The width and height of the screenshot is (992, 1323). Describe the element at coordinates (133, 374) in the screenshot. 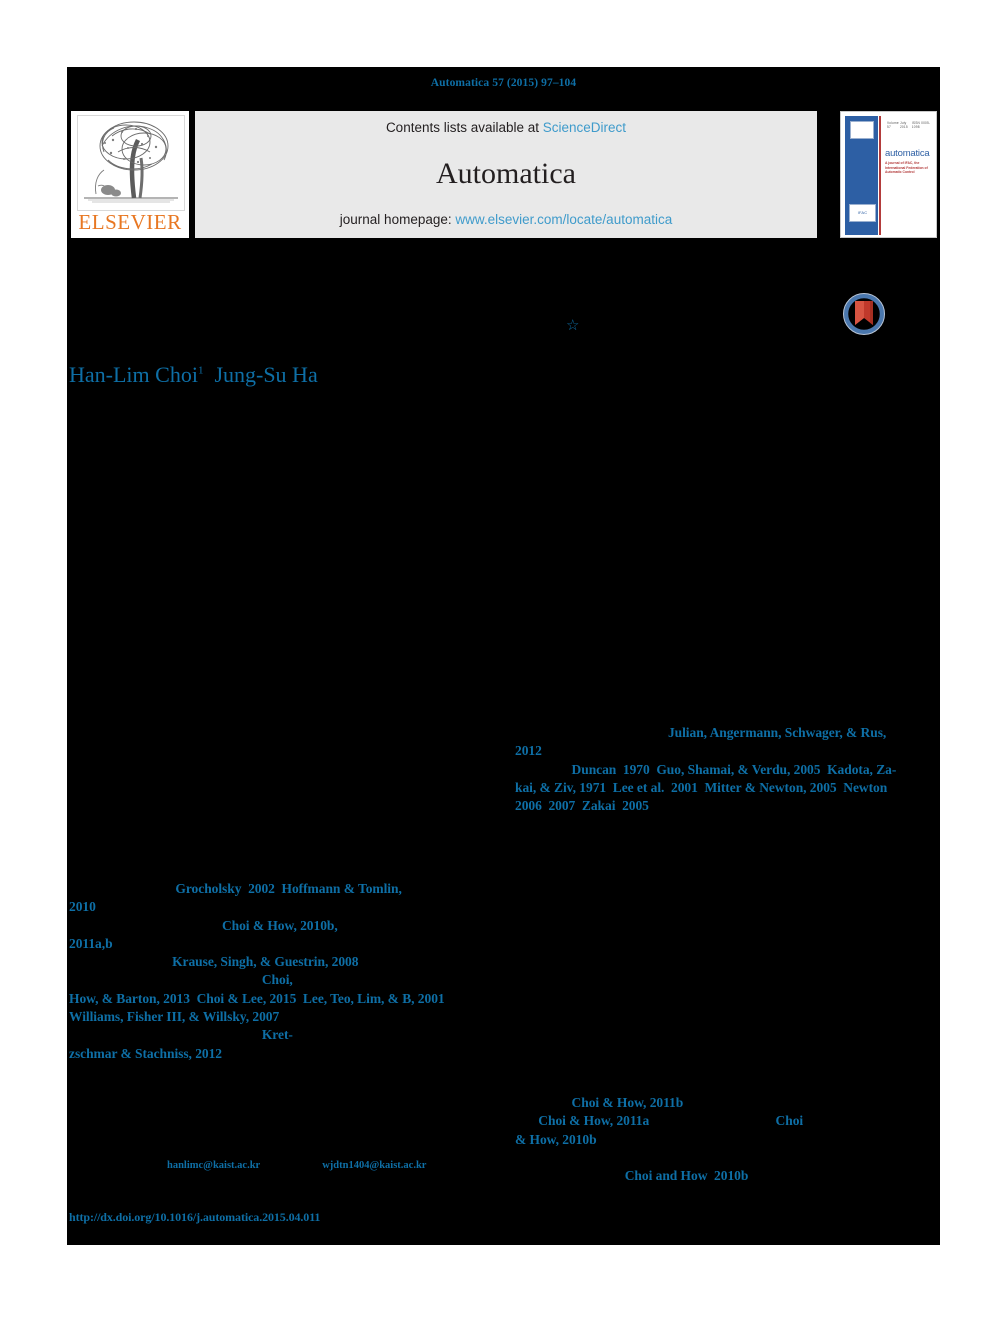

I see `author-name-1: Han-Lim Choi` at that location.